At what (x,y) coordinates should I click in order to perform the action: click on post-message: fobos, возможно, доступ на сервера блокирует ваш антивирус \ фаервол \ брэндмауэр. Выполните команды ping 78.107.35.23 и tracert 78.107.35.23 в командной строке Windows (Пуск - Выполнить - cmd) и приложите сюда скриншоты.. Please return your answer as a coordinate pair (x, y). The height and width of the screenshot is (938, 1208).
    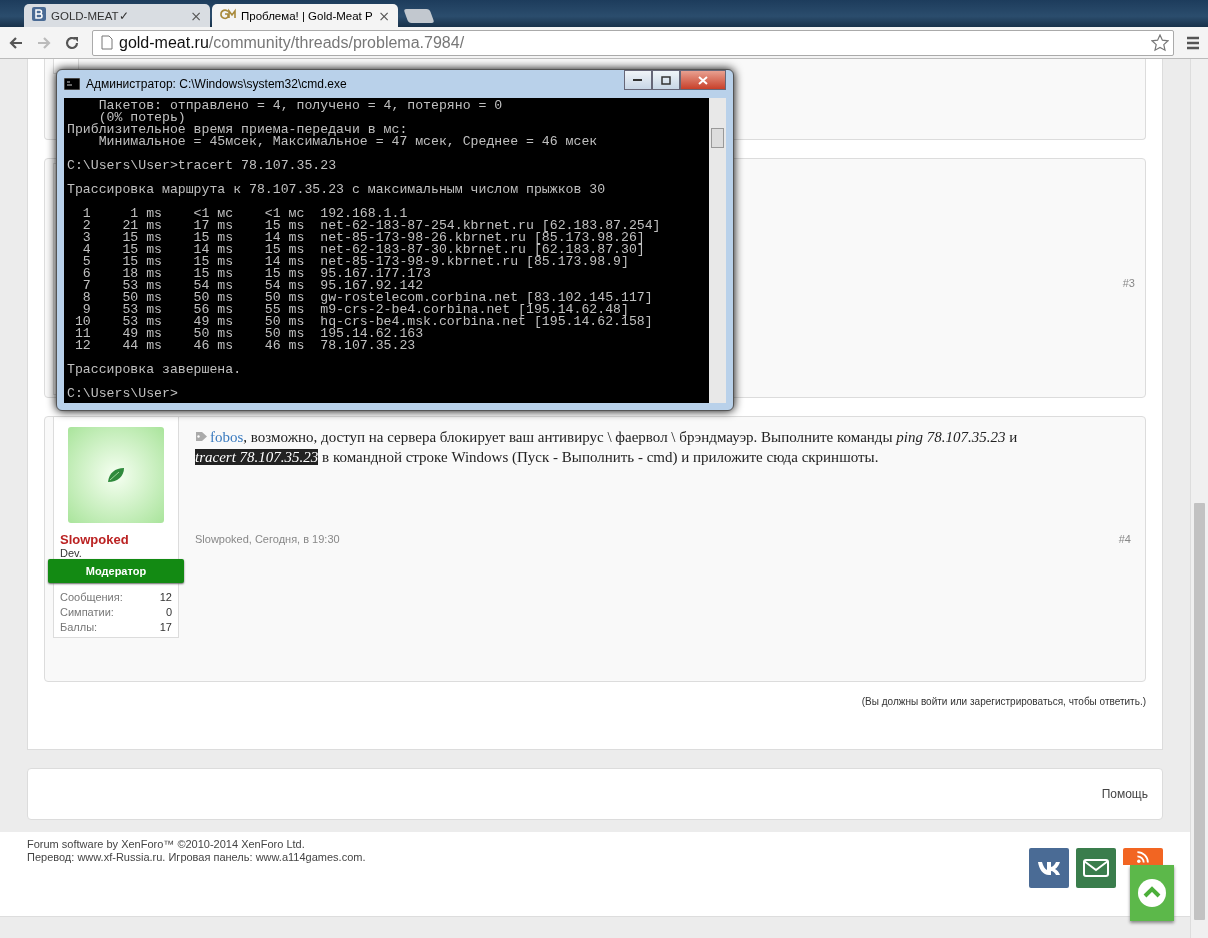
    Looking at the image, I should click on (607, 447).